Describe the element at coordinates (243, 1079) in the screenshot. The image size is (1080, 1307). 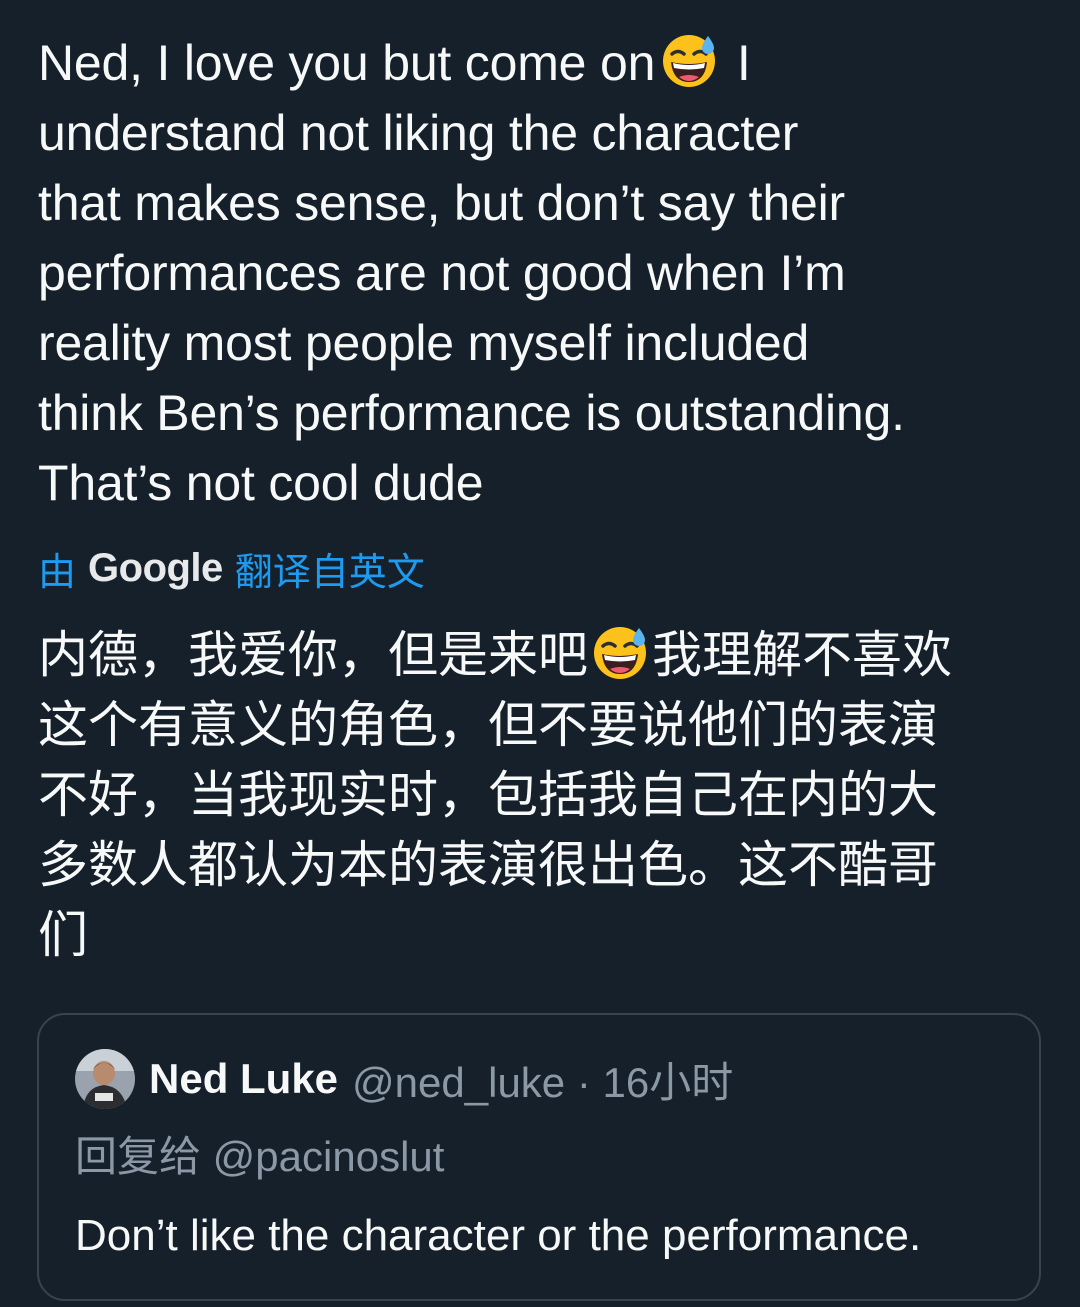
I see `display-name: Ned Luke` at that location.